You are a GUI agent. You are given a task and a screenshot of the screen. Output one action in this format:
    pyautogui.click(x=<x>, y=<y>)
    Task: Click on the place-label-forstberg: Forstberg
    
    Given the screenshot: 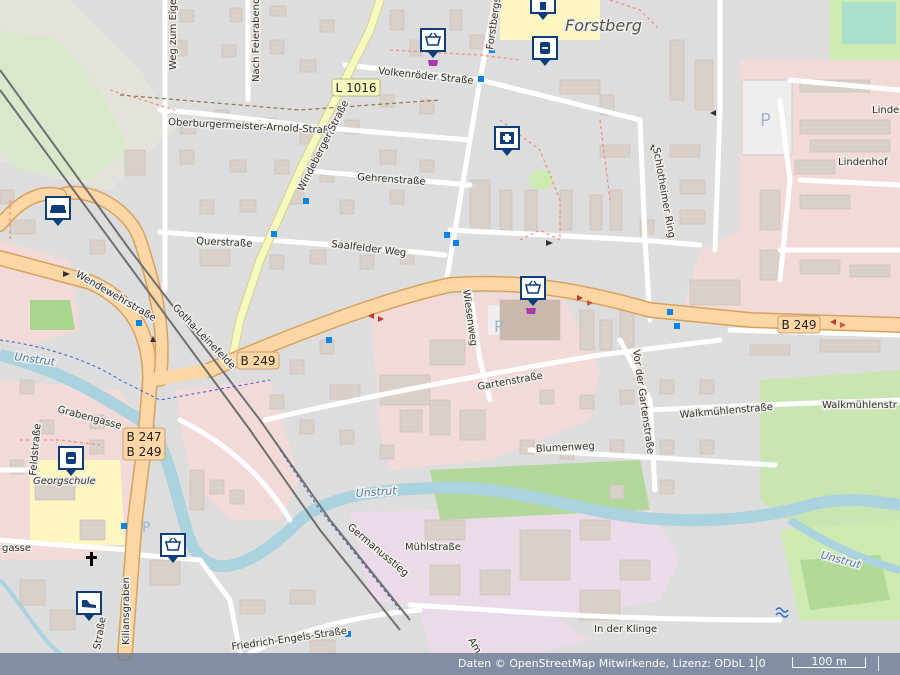 What is the action you would take?
    pyautogui.click(x=603, y=25)
    